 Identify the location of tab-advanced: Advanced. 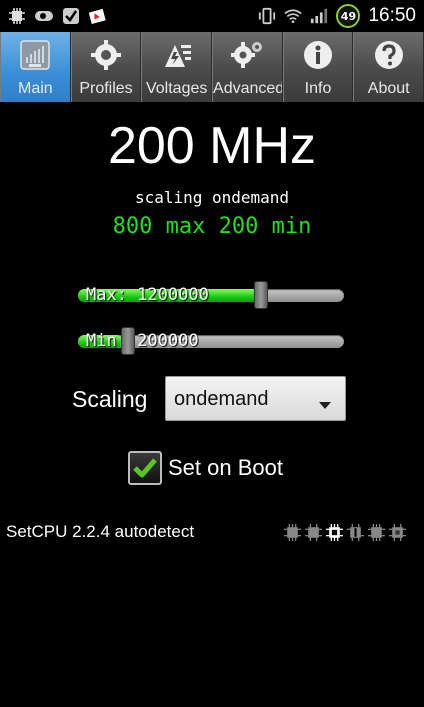
(247, 67).